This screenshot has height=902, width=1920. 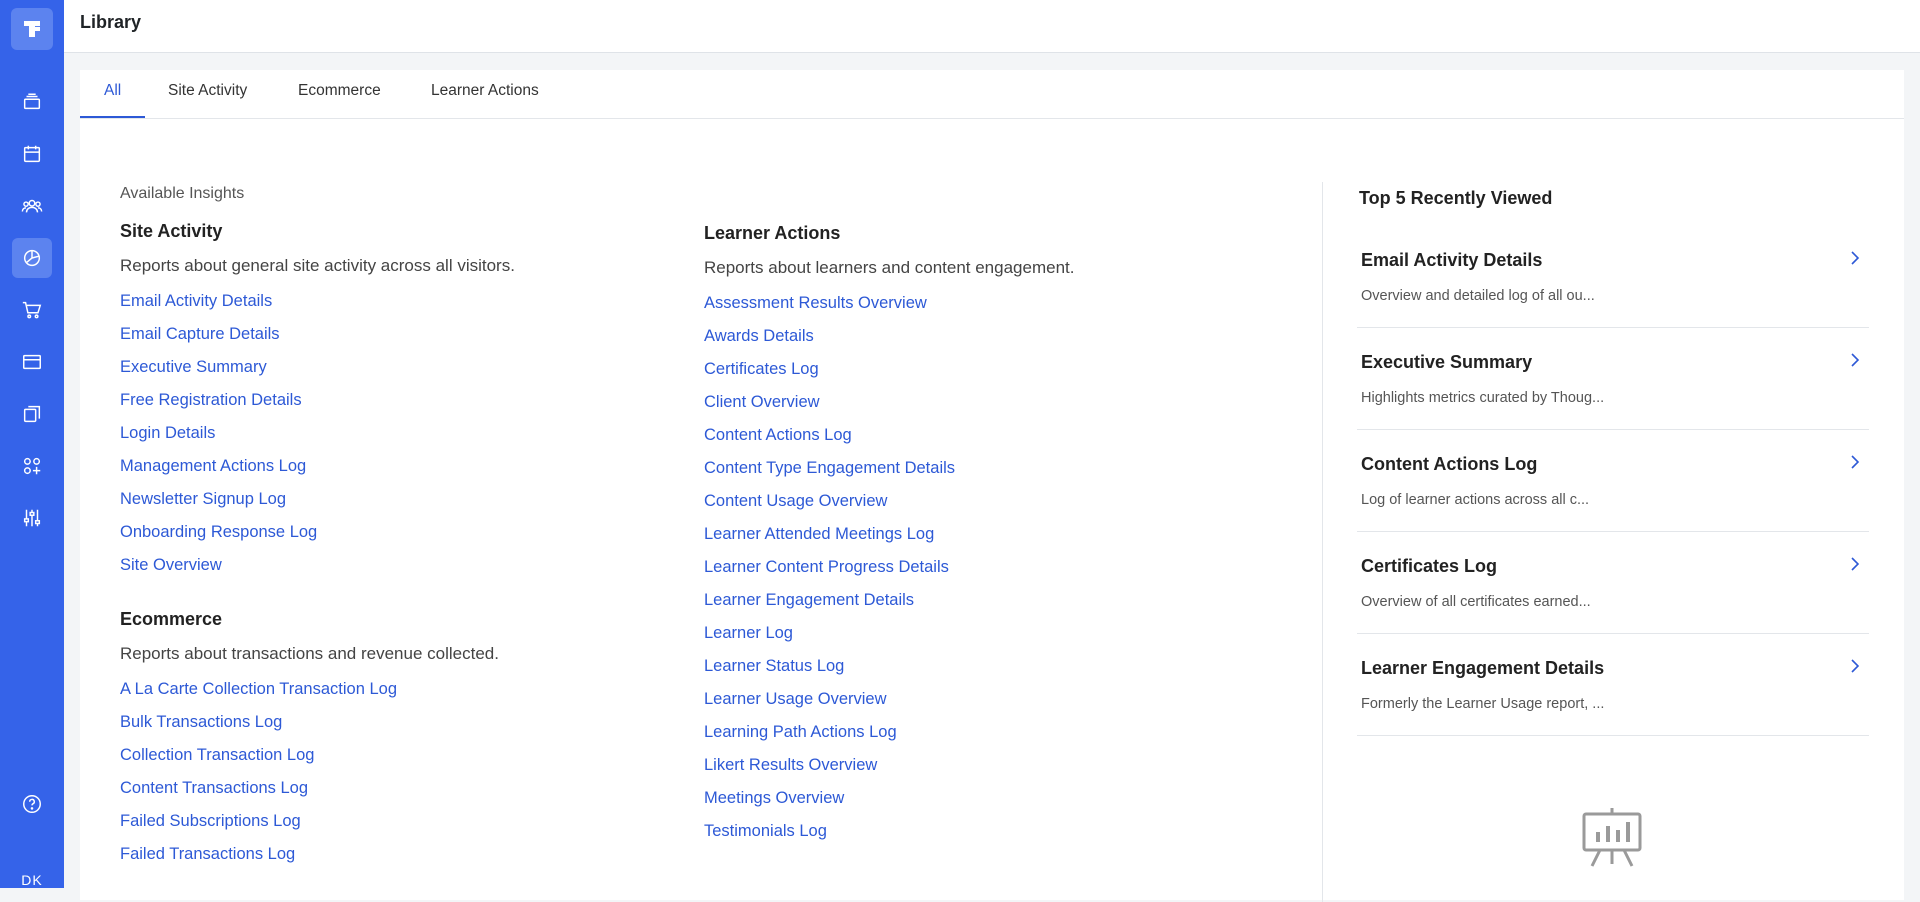 What do you see at coordinates (1452, 260) in the screenshot?
I see `recent-item-name: Email Activity Details` at bounding box center [1452, 260].